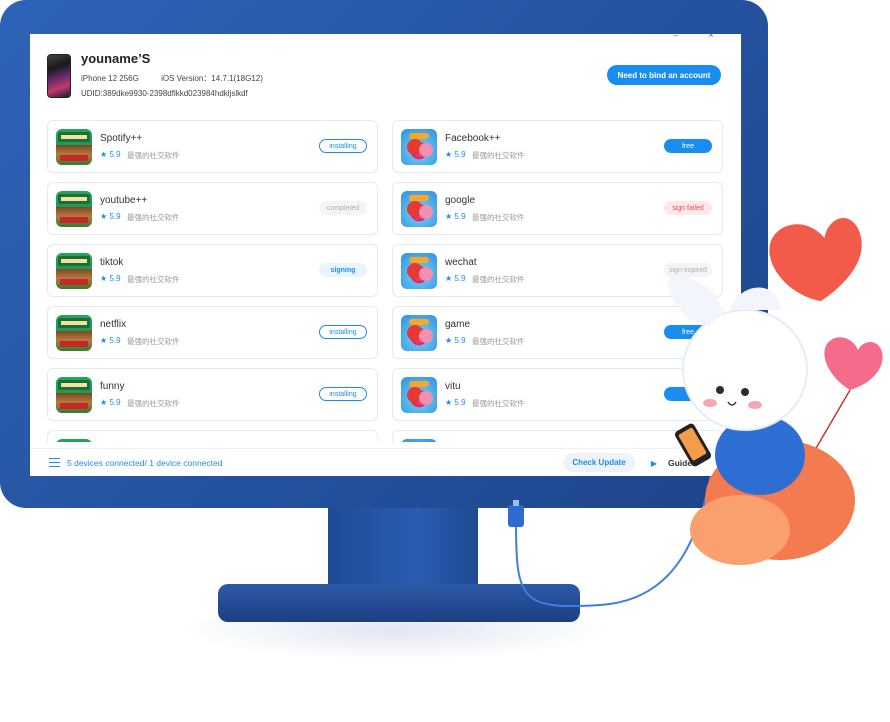  Describe the element at coordinates (113, 324) in the screenshot. I see `app-name: netflix` at that location.